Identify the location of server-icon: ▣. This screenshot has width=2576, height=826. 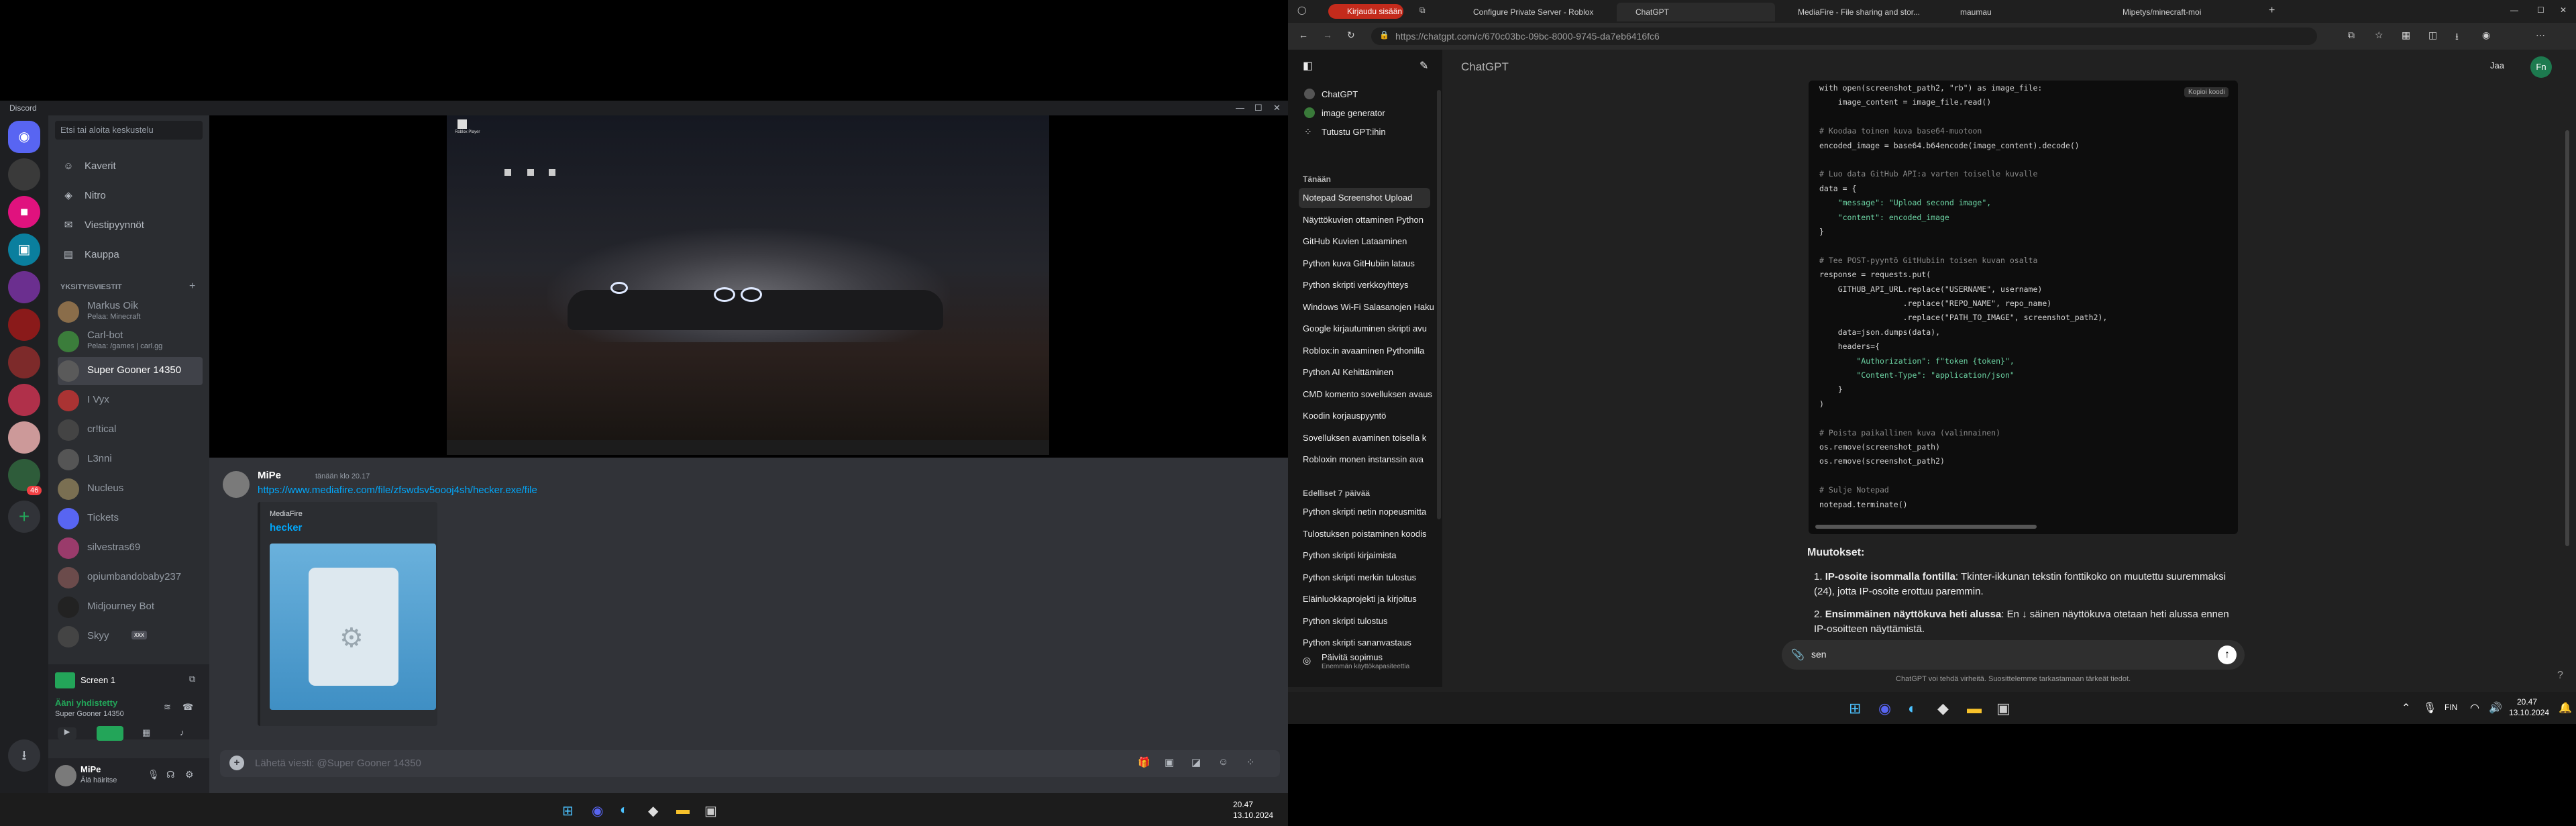
(24, 250).